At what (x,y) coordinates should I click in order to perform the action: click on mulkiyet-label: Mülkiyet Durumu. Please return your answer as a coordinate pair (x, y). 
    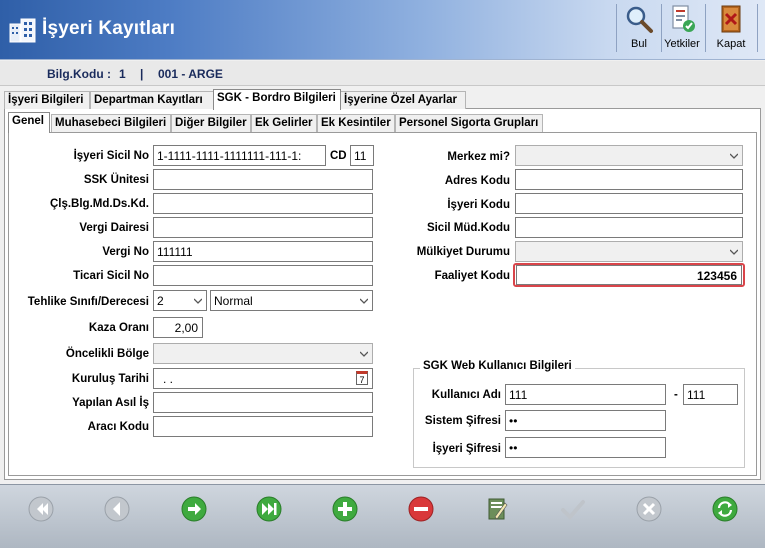
    Looking at the image, I should click on (463, 252).